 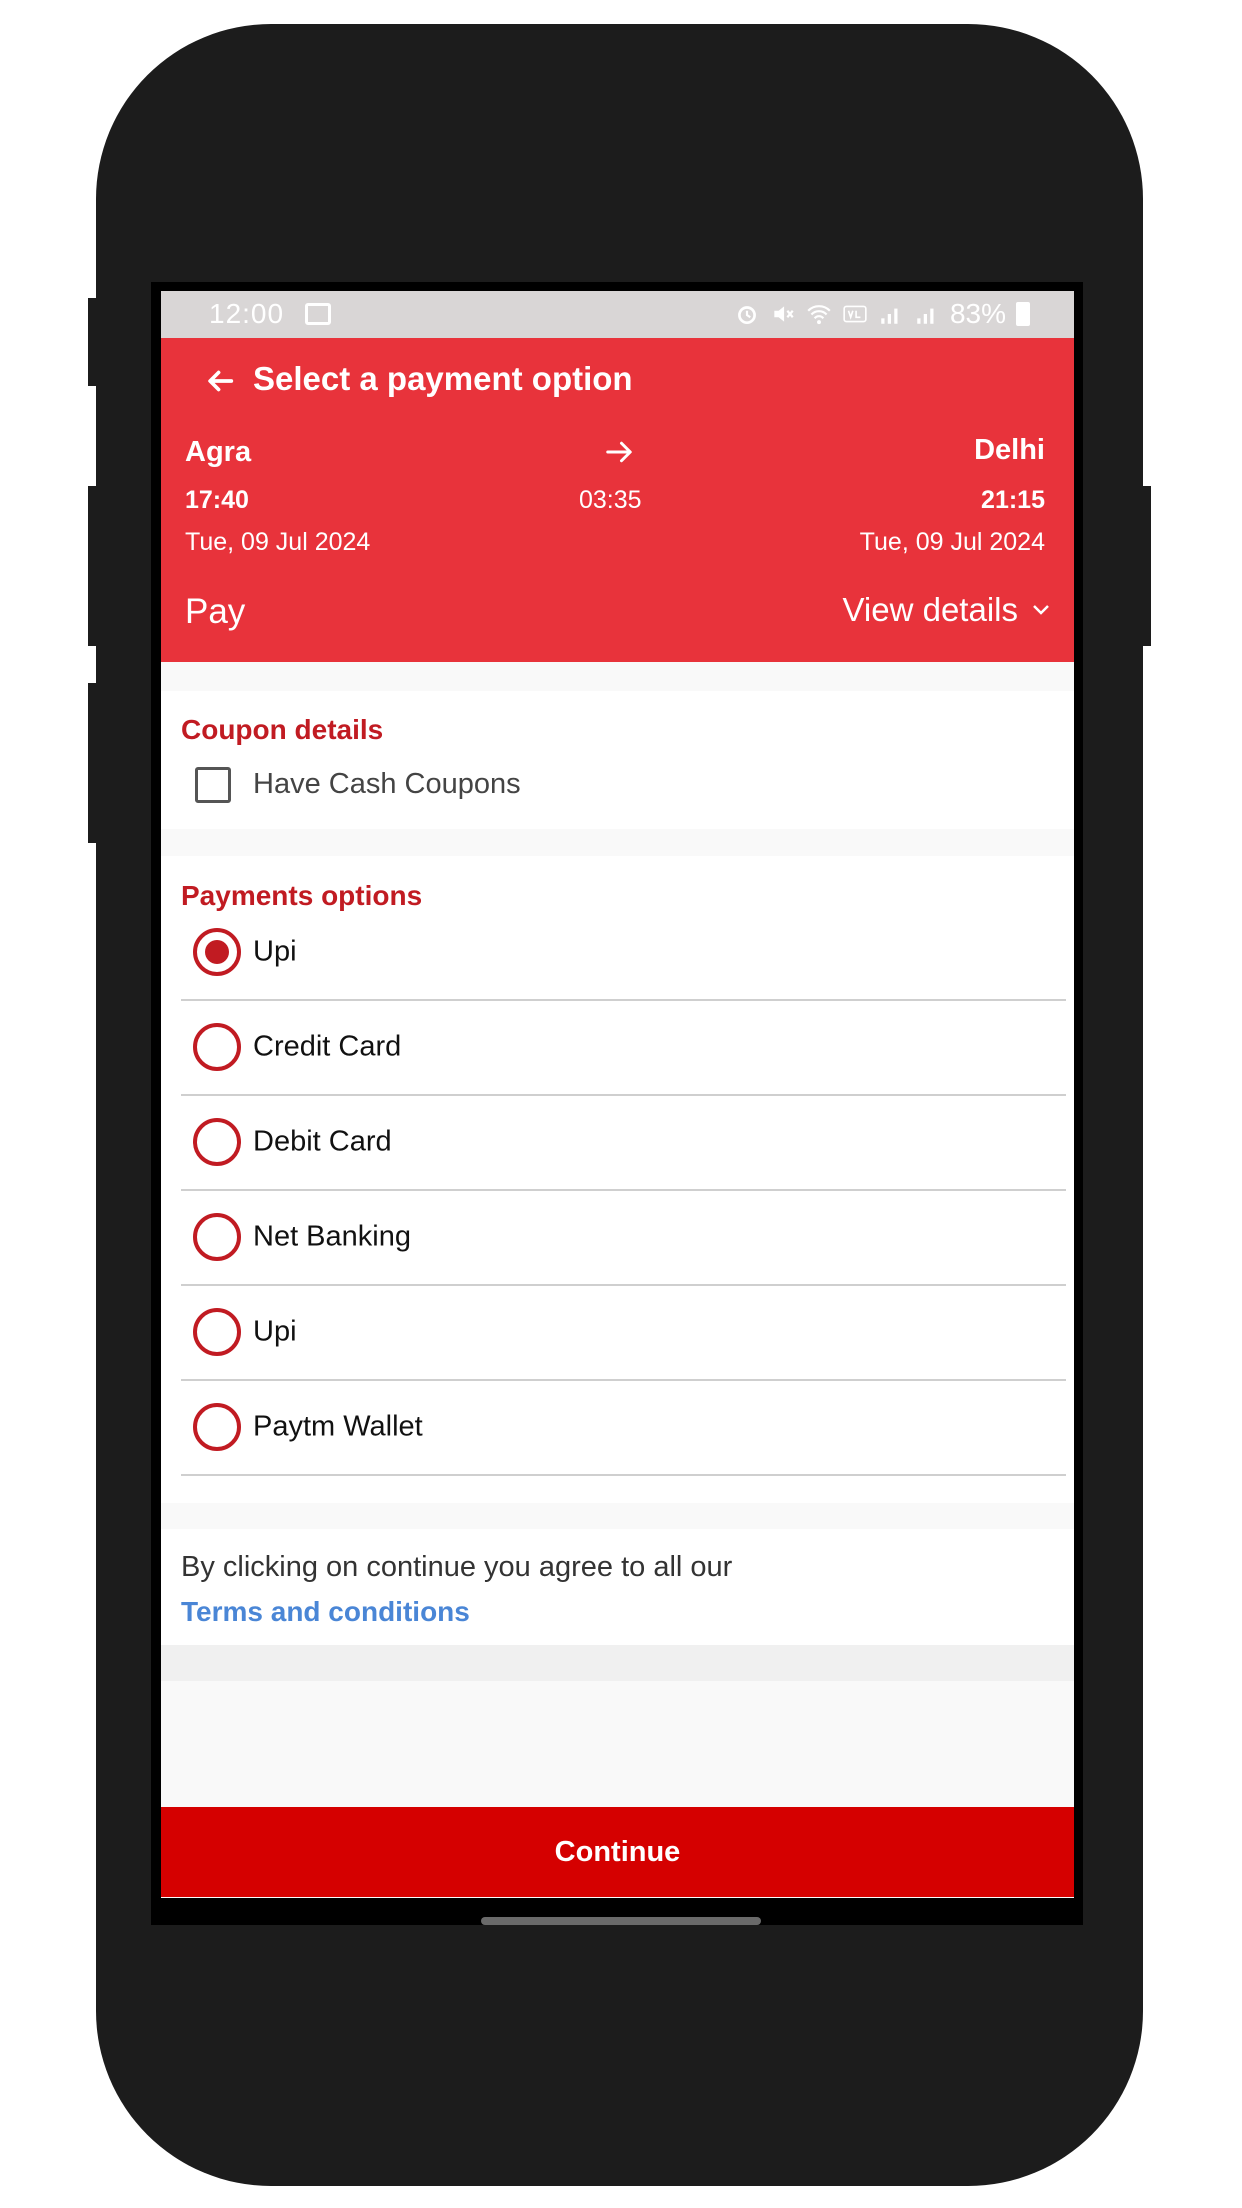 What do you see at coordinates (930, 609) in the screenshot?
I see `view-details-label: View details` at bounding box center [930, 609].